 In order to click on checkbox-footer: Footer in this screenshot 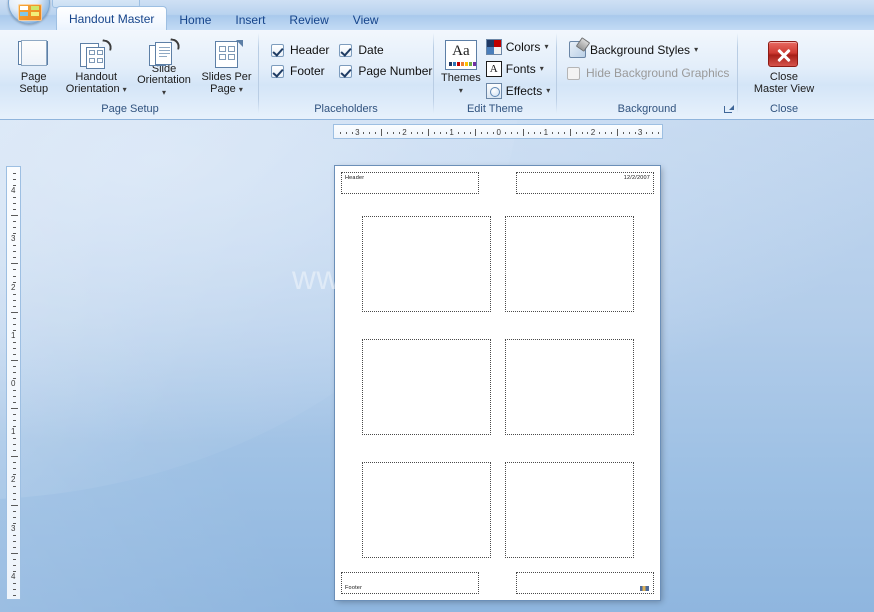, I will do `click(300, 71)`.